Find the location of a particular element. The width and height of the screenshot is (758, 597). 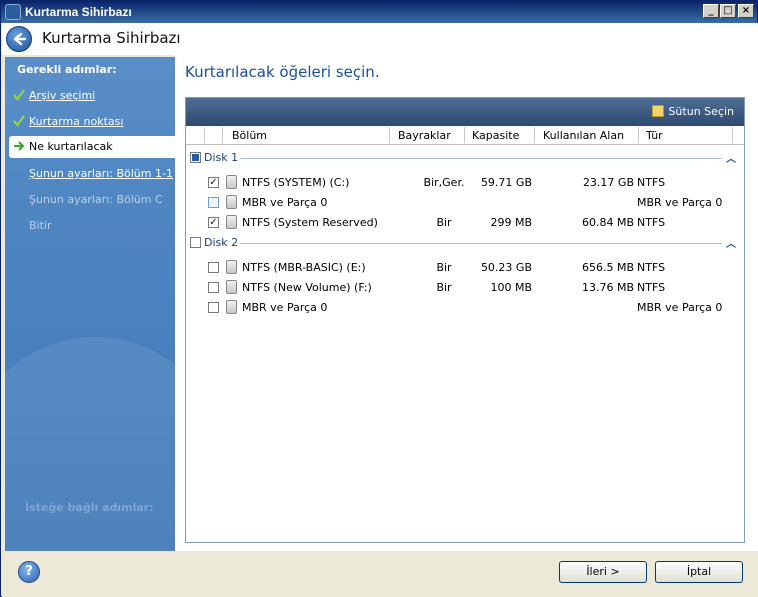

cell-partition: NTFS (MBR-BASIC) (E:) is located at coordinates (304, 267).